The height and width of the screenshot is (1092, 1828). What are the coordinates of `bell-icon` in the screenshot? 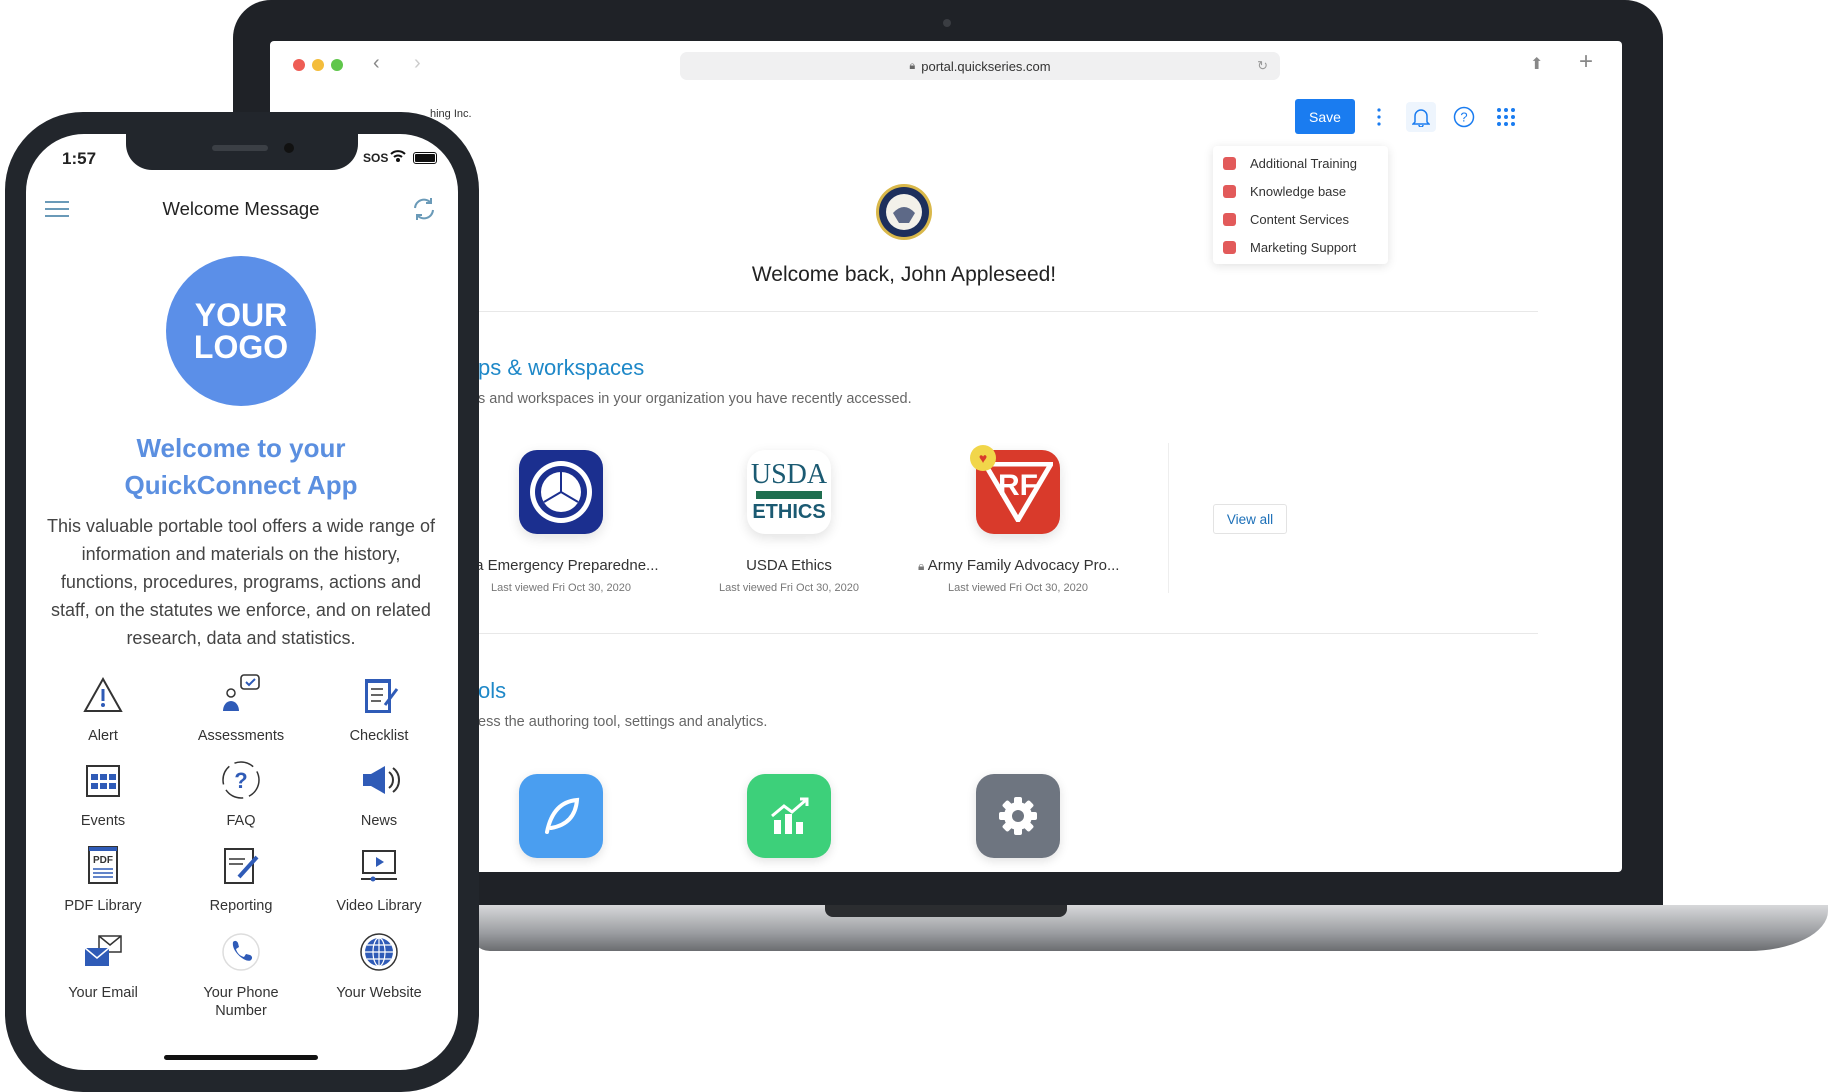 It's located at (1421, 117).